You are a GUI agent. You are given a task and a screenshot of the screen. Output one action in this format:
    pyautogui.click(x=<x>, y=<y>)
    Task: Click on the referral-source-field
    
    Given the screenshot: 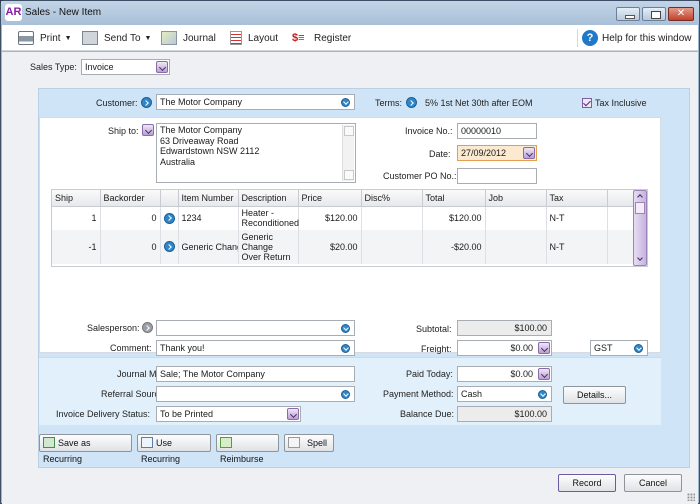 What is the action you would take?
    pyautogui.click(x=255, y=394)
    